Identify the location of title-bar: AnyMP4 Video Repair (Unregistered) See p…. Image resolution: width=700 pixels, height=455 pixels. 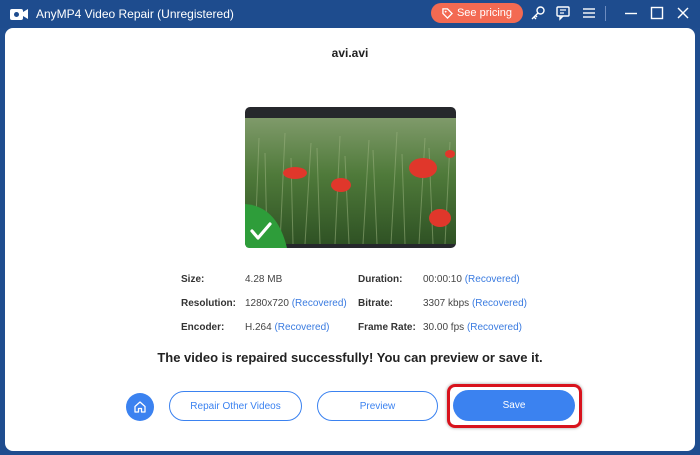
(350, 14).